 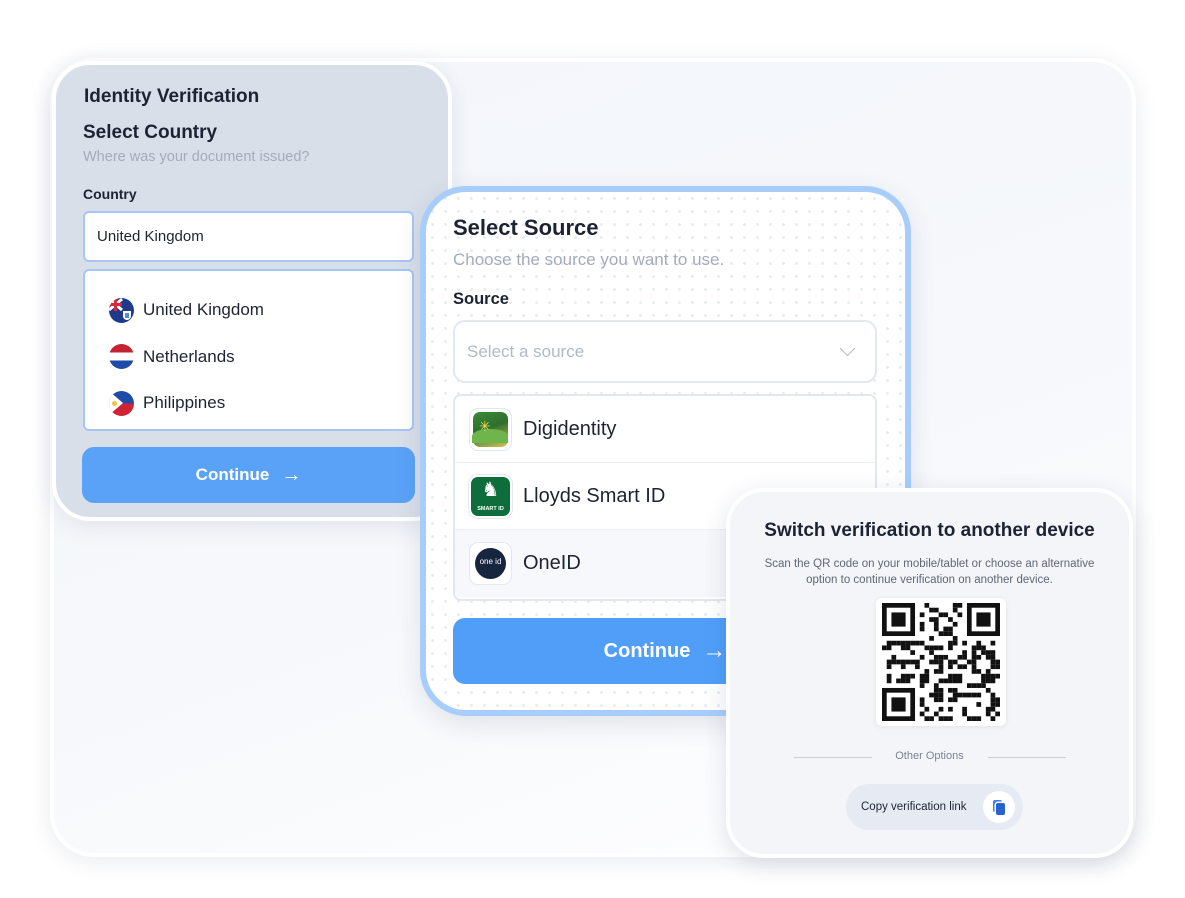 I want to click on country-continue-button: Continue →, so click(x=248, y=475).